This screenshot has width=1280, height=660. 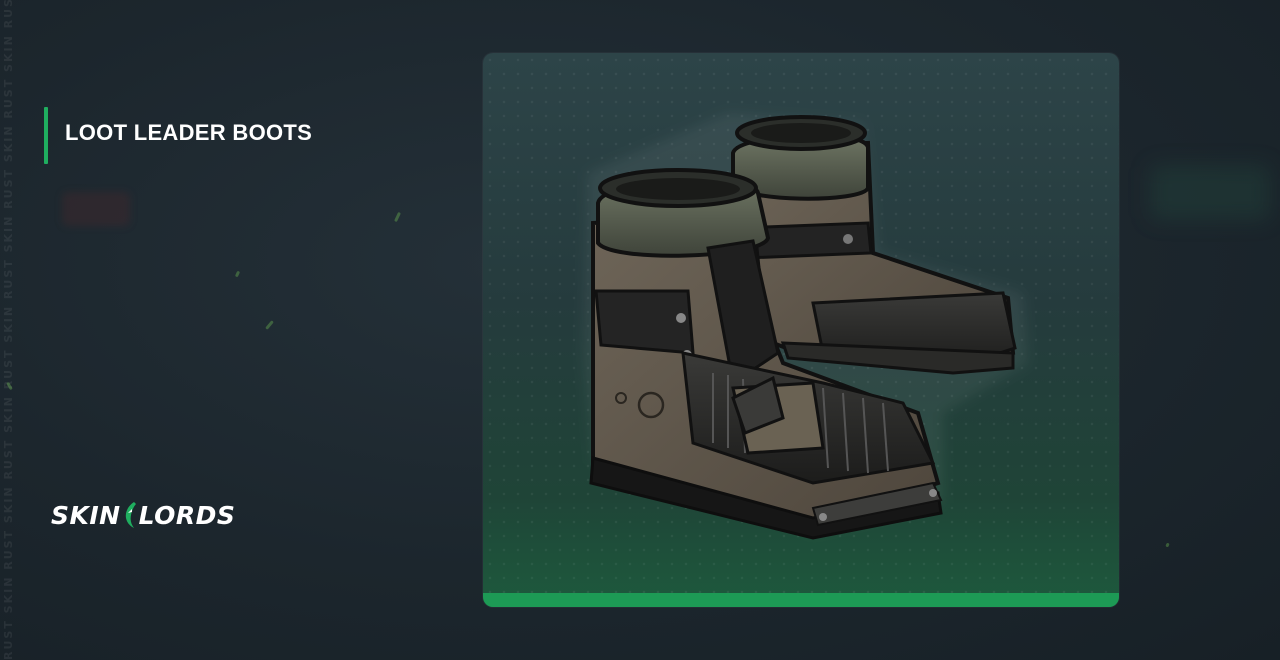 What do you see at coordinates (189, 132) in the screenshot?
I see `item-title: LOOT LEADER BOOTS` at bounding box center [189, 132].